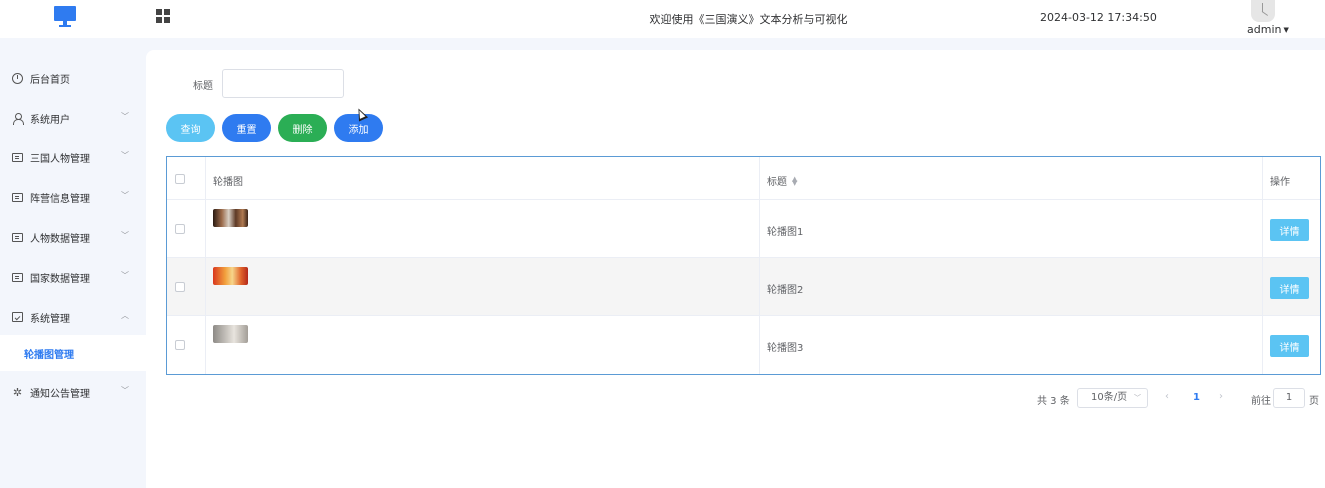 This screenshot has width=1325, height=488. I want to click on sidebar-item-country-data: 国家数据管理 ﹀, so click(73, 277).